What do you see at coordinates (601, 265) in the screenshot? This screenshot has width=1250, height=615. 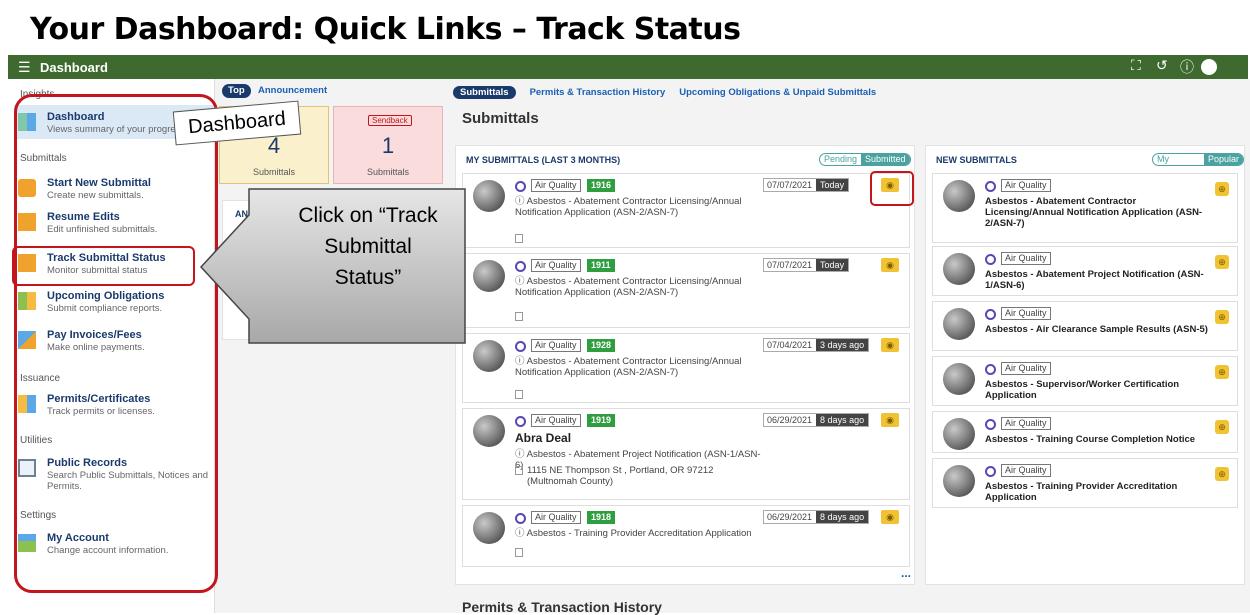 I see `submittal-number: 1911` at bounding box center [601, 265].